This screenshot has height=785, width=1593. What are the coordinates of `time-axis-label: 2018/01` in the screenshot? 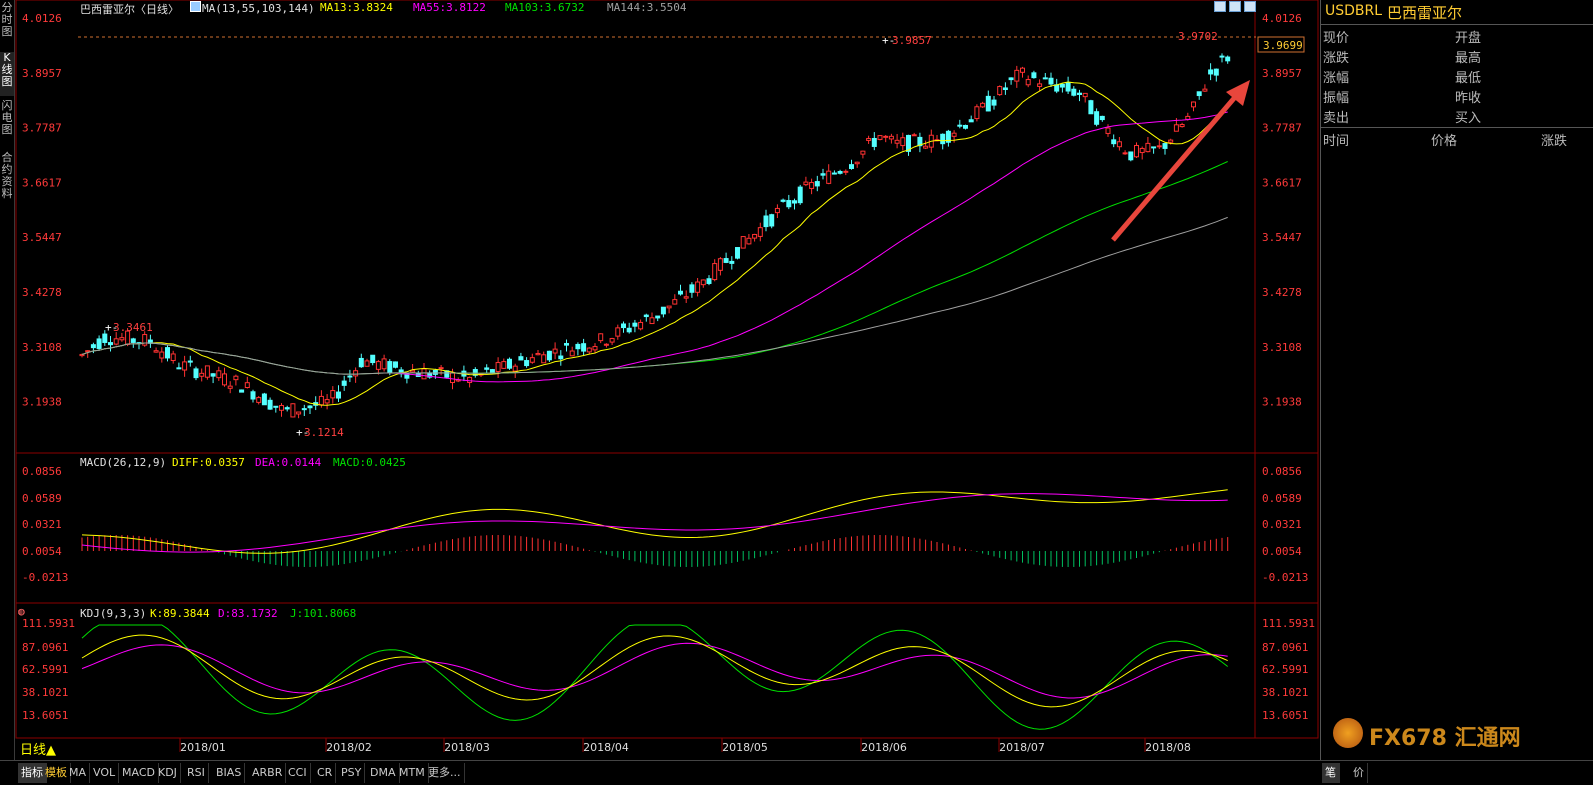 It's located at (203, 747).